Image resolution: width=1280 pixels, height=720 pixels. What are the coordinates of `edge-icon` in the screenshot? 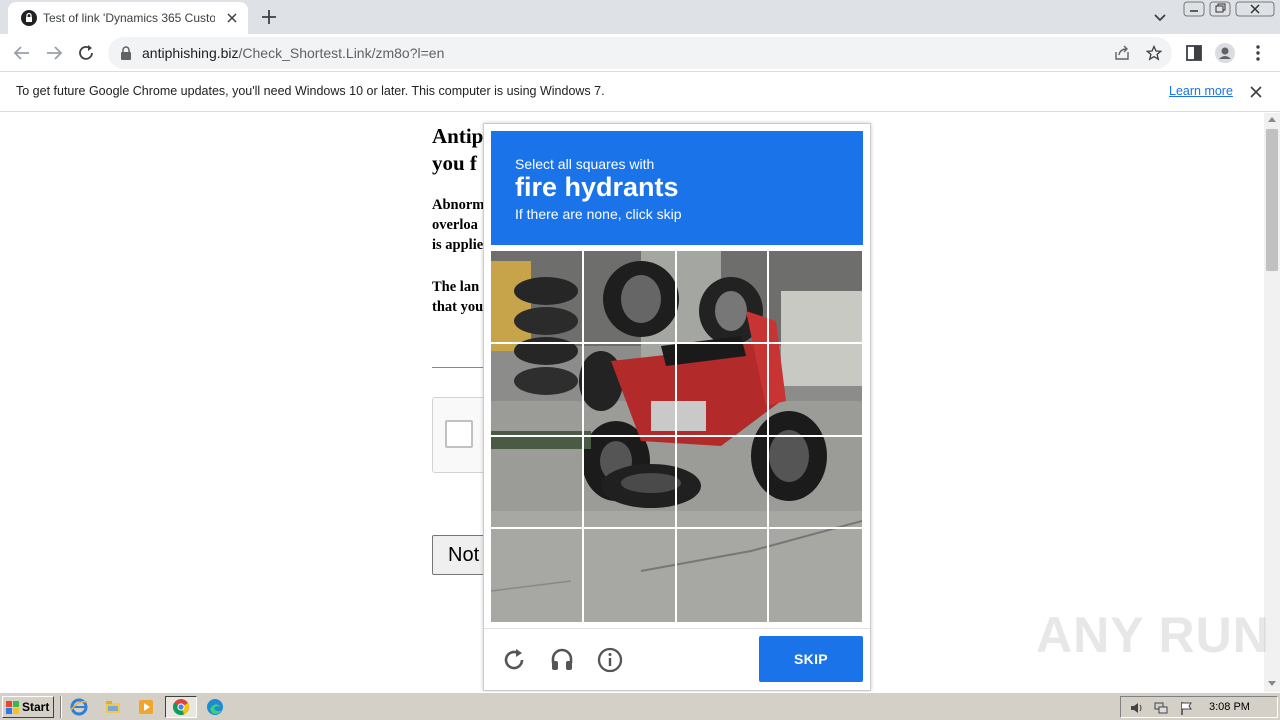 It's located at (215, 707).